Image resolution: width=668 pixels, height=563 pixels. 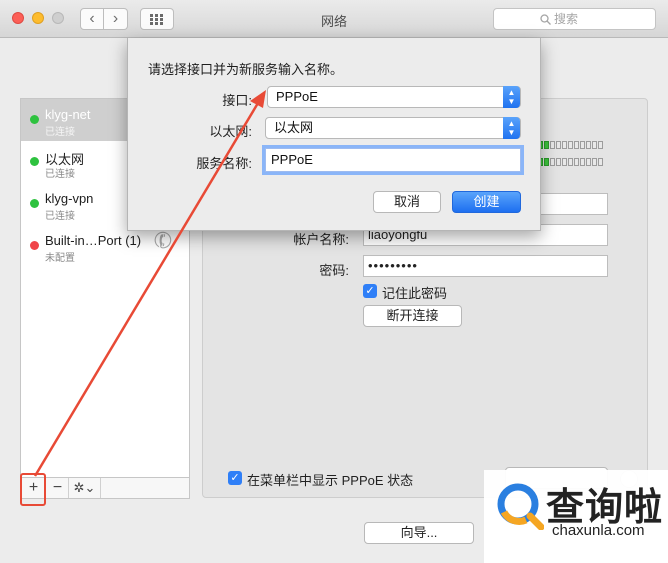 I want to click on watermark: 查询啦 chaxunla.com, so click(x=576, y=516).